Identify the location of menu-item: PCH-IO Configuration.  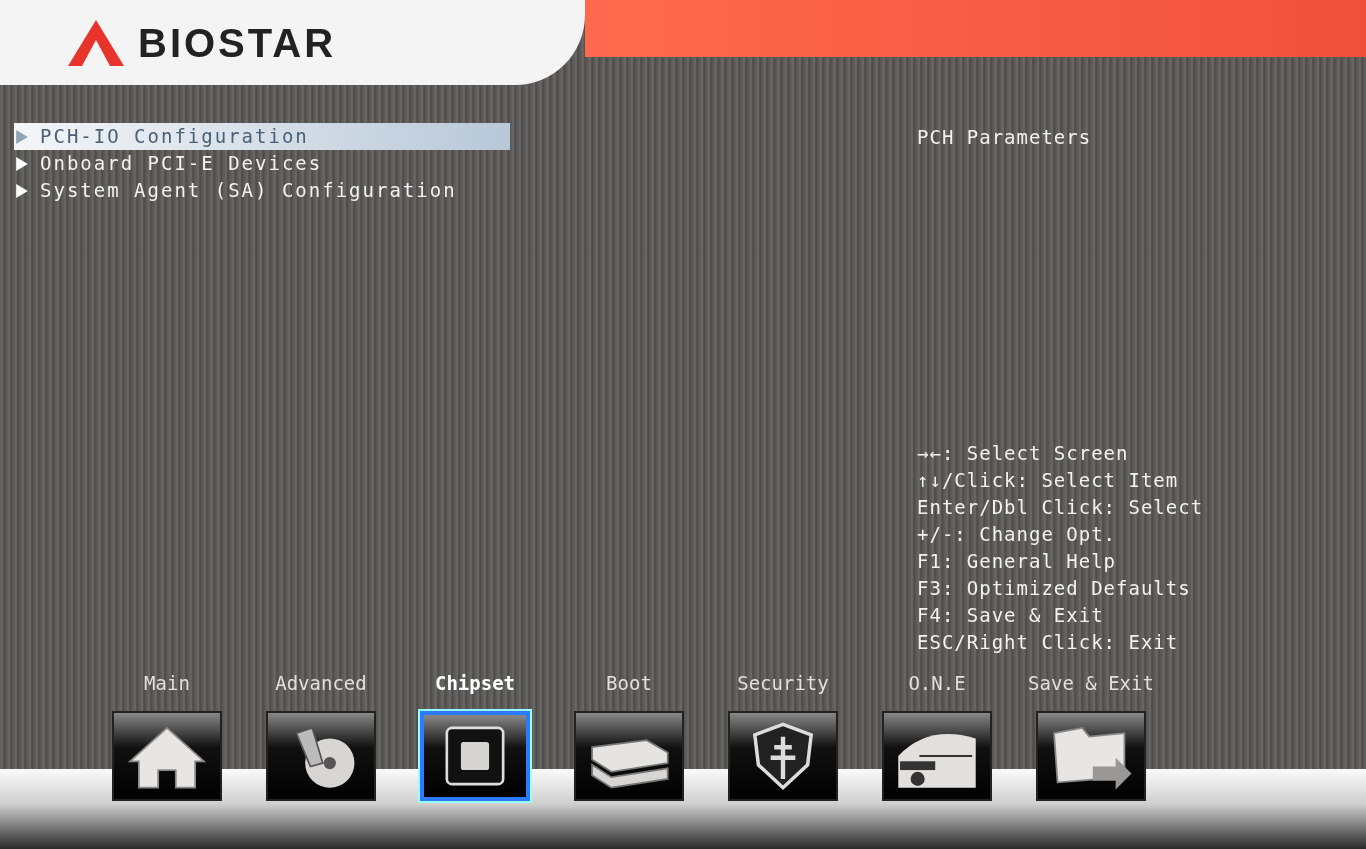
(262, 136).